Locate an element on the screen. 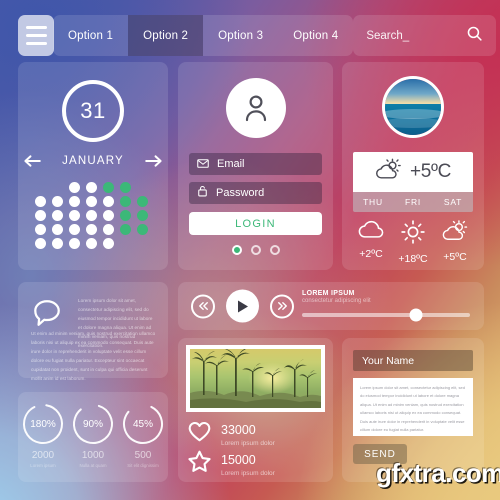 The height and width of the screenshot is (500, 500). tab-option-4: Option 4 is located at coordinates (315, 35).